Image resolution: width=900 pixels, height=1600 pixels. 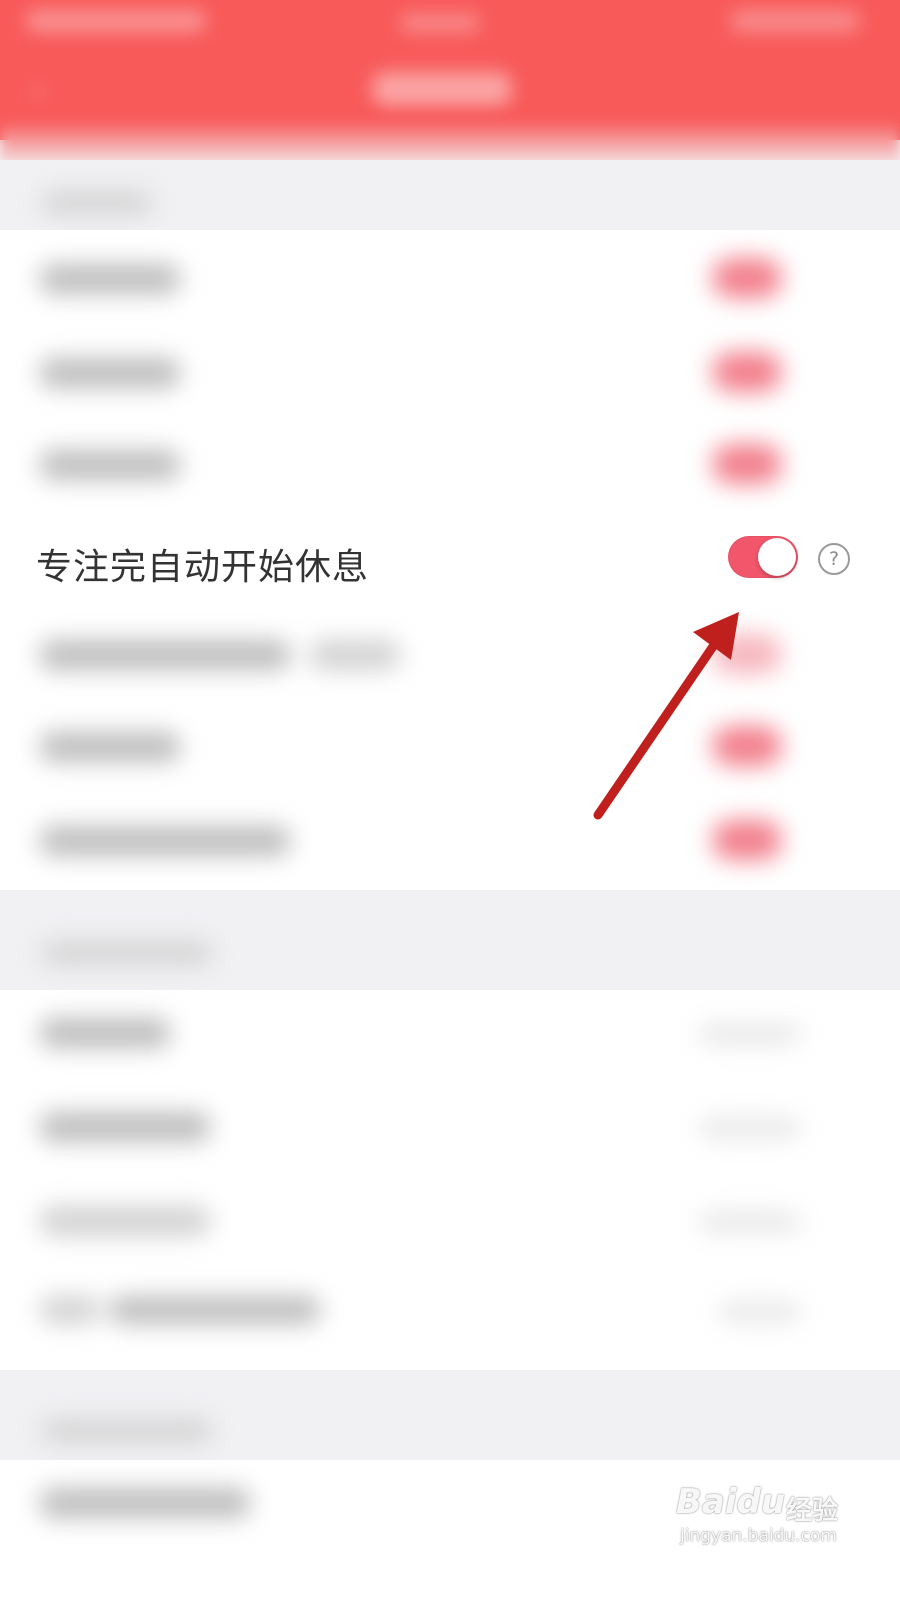 What do you see at coordinates (450, 560) in the screenshot?
I see `setting-row-auto-rest: 专注完自动开始休息 ?` at bounding box center [450, 560].